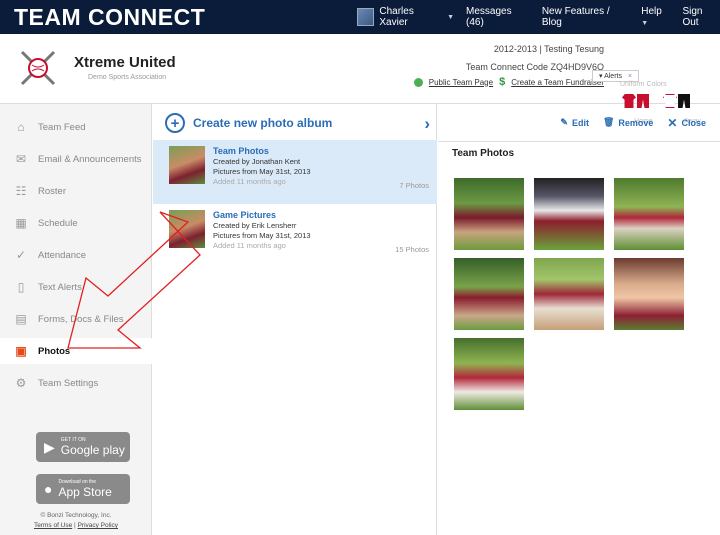  I want to click on sidebar-item-label: Schedule, so click(58, 223).